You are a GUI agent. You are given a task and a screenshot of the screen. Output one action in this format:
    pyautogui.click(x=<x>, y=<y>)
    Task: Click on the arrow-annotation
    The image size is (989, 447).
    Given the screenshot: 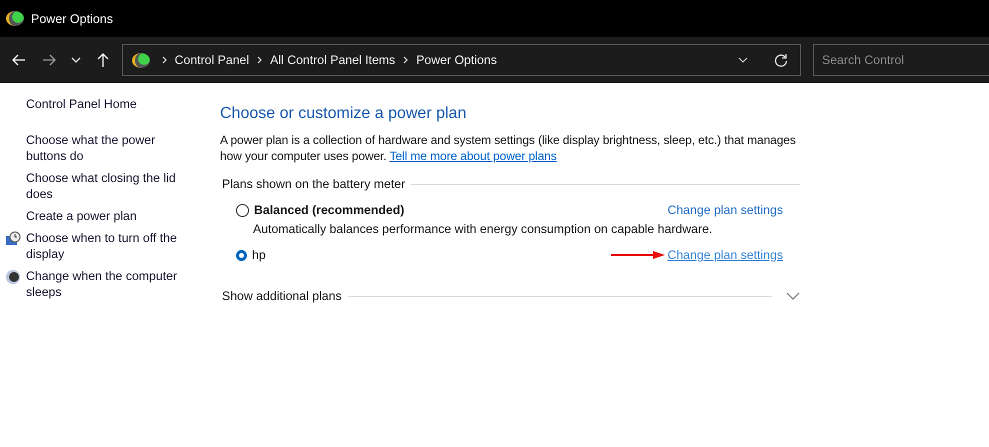 What is the action you would take?
    pyautogui.click(x=638, y=255)
    